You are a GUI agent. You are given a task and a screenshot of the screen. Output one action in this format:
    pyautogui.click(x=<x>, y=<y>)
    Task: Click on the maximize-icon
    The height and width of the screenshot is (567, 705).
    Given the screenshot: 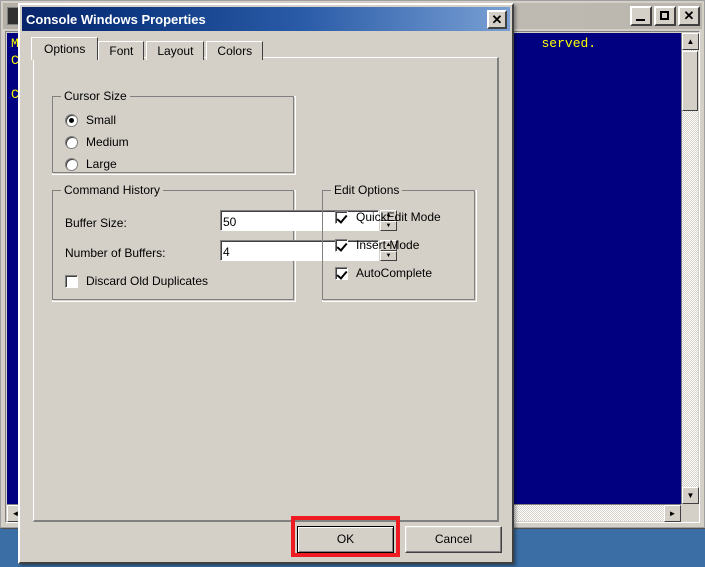 What is the action you would take?
    pyautogui.click(x=664, y=15)
    